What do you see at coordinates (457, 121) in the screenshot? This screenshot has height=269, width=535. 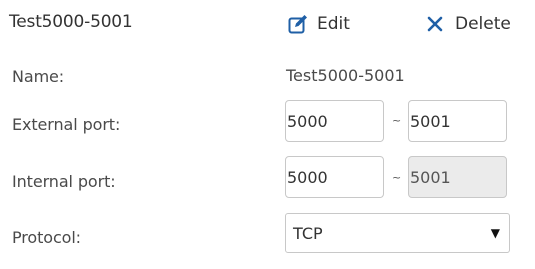 I see `external-port-end-input` at bounding box center [457, 121].